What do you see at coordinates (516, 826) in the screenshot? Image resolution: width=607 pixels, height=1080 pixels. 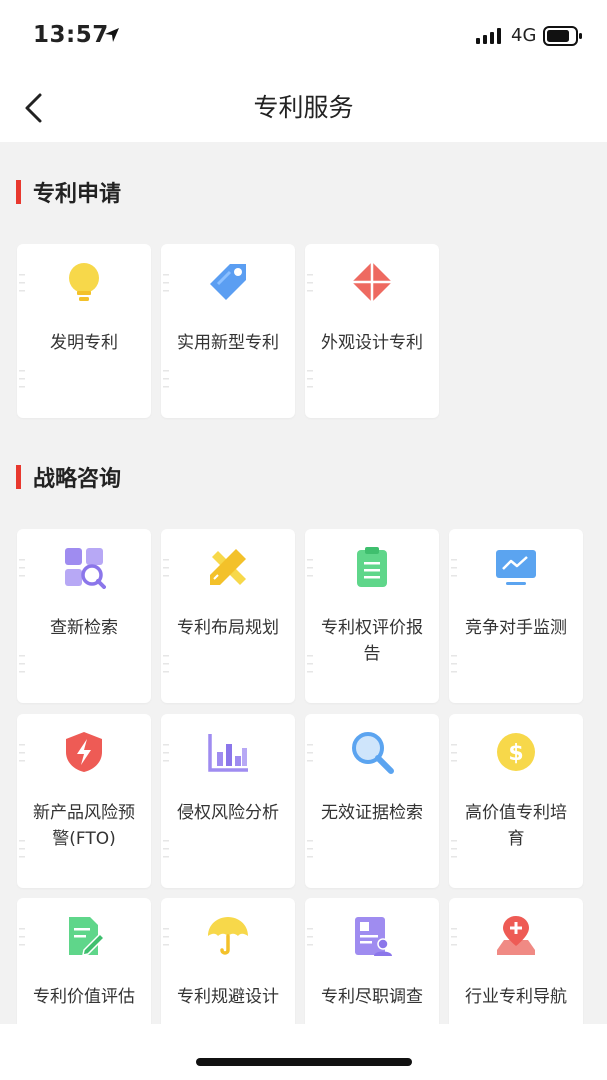 I see `service-label: 高价值专利培育` at bounding box center [516, 826].